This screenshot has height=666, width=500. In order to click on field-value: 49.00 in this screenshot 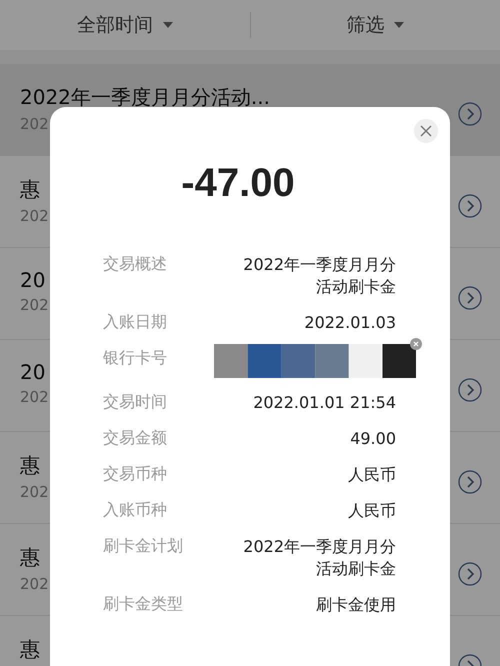, I will do `click(372, 439)`.